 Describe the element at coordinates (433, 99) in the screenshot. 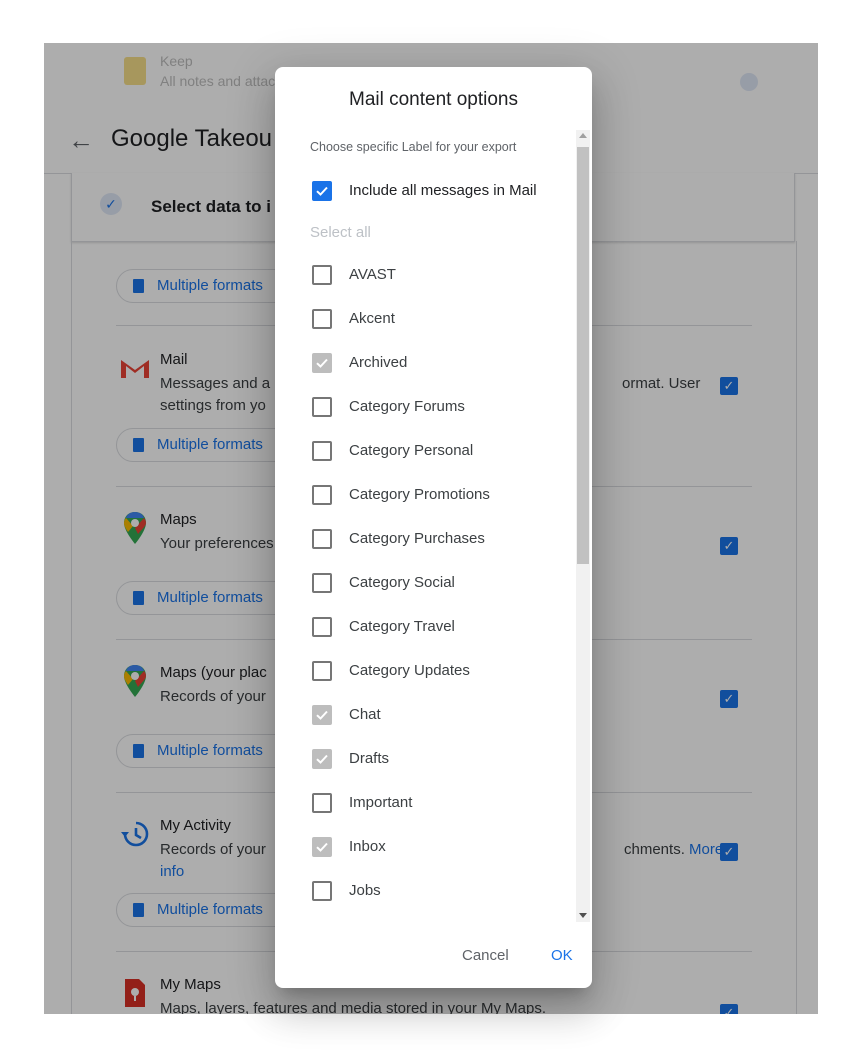

I see `dialog-title: Mail content options` at that location.